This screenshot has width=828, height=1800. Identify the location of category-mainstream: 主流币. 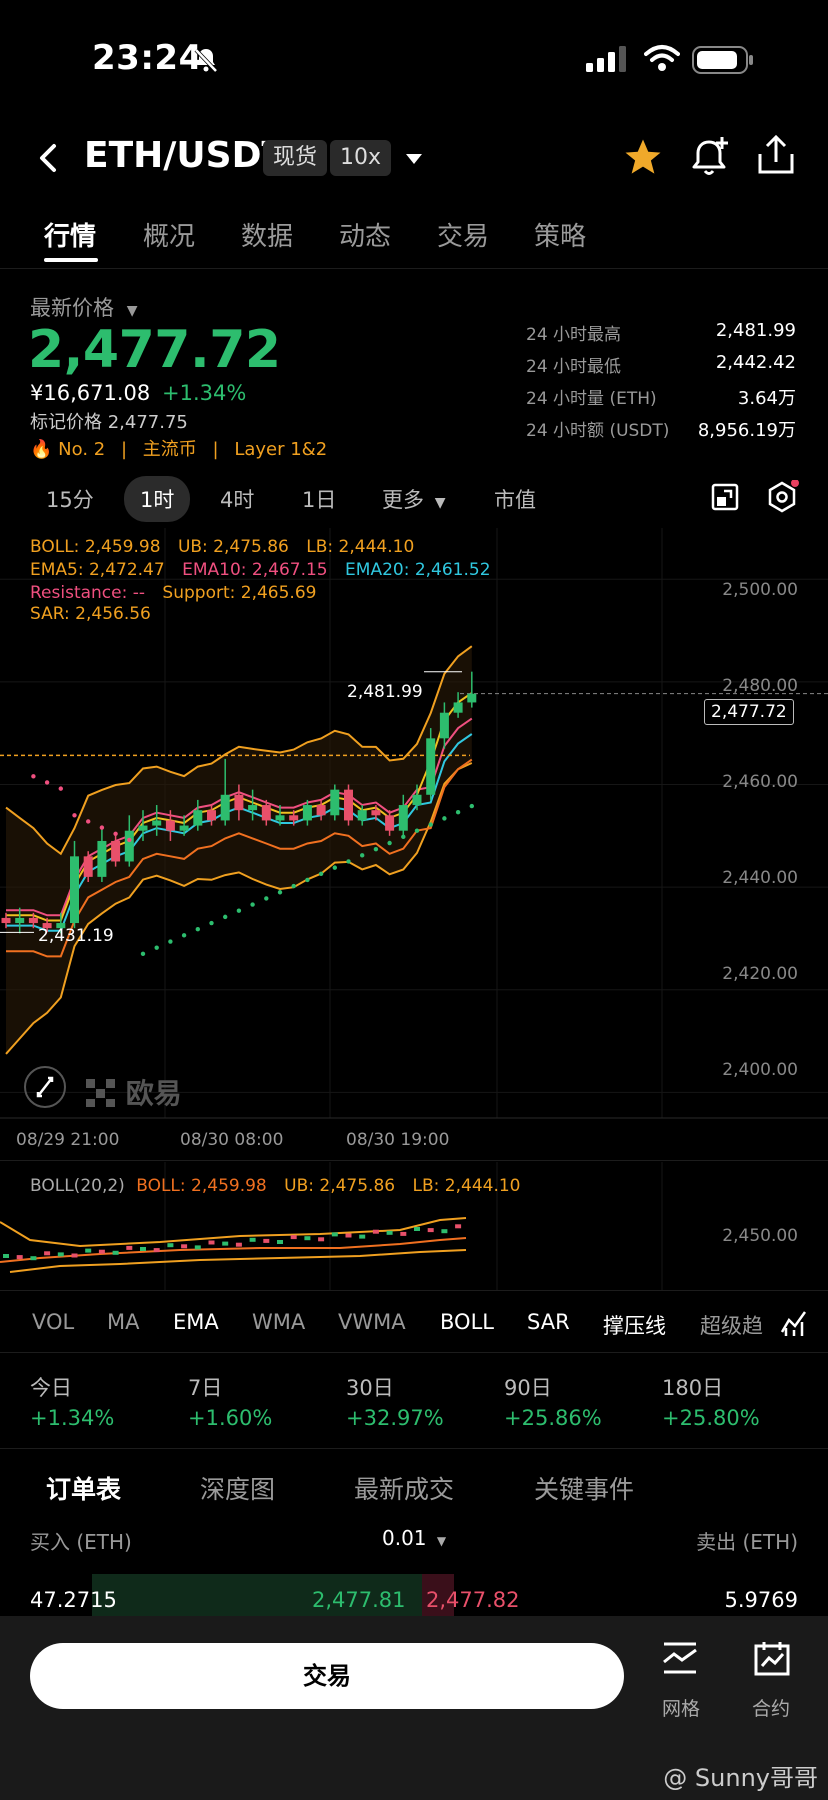
(170, 449).